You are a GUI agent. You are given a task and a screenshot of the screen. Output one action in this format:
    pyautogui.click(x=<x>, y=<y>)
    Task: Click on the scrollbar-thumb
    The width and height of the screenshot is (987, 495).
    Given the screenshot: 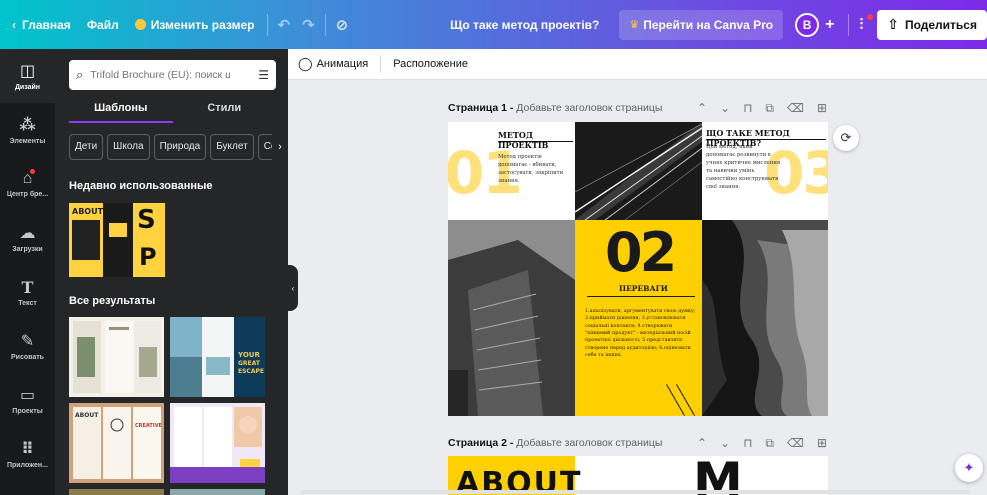 What is the action you would take?
    pyautogui.click(x=635, y=492)
    